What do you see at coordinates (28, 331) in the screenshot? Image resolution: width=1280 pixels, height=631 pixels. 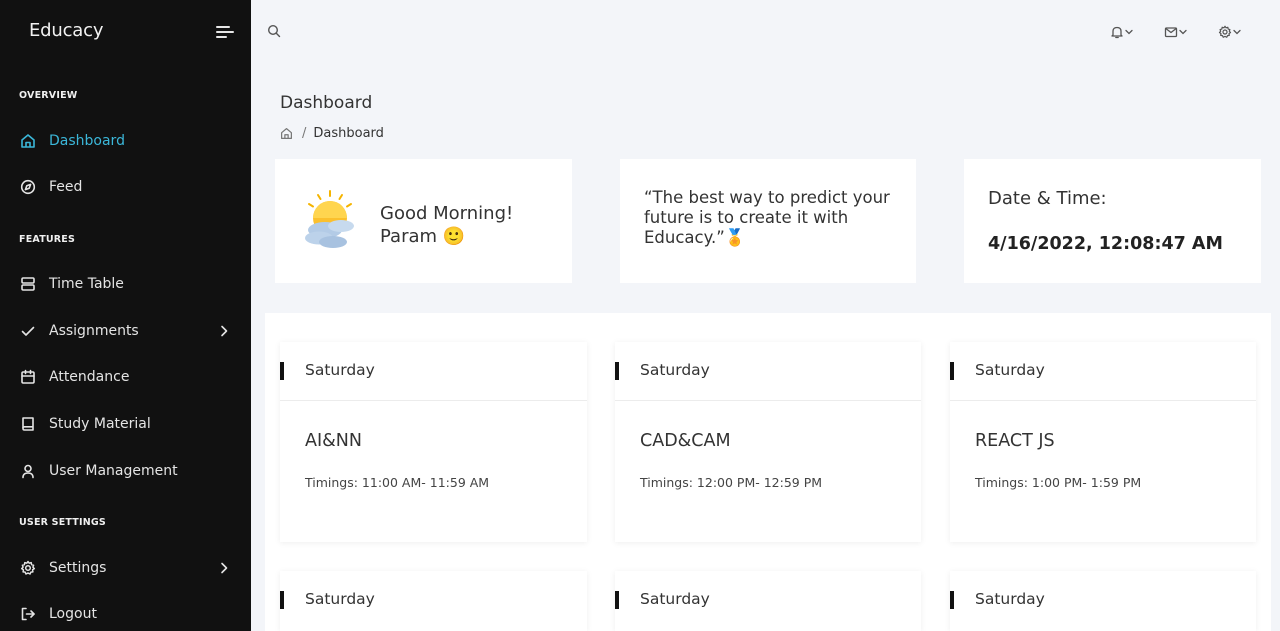 I see `check-icon` at bounding box center [28, 331].